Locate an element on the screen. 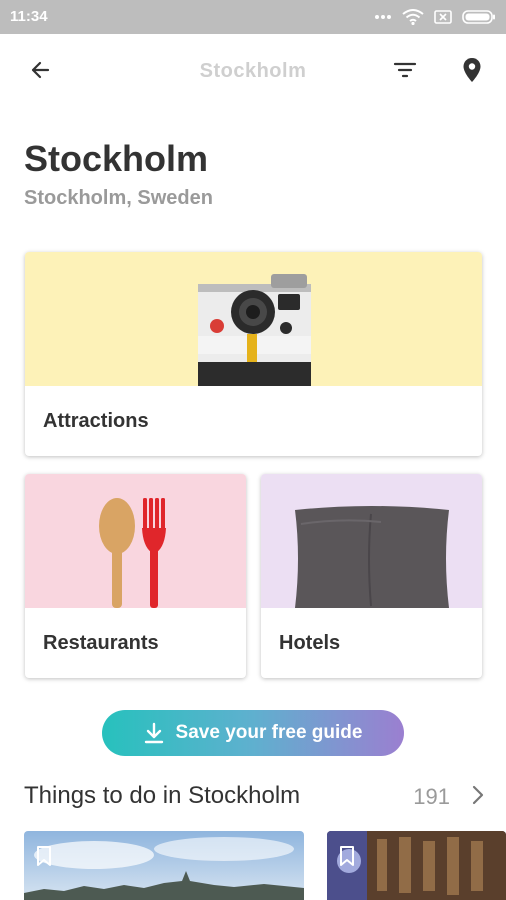 This screenshot has width=506, height=900. filter-button is located at coordinates (405, 70).